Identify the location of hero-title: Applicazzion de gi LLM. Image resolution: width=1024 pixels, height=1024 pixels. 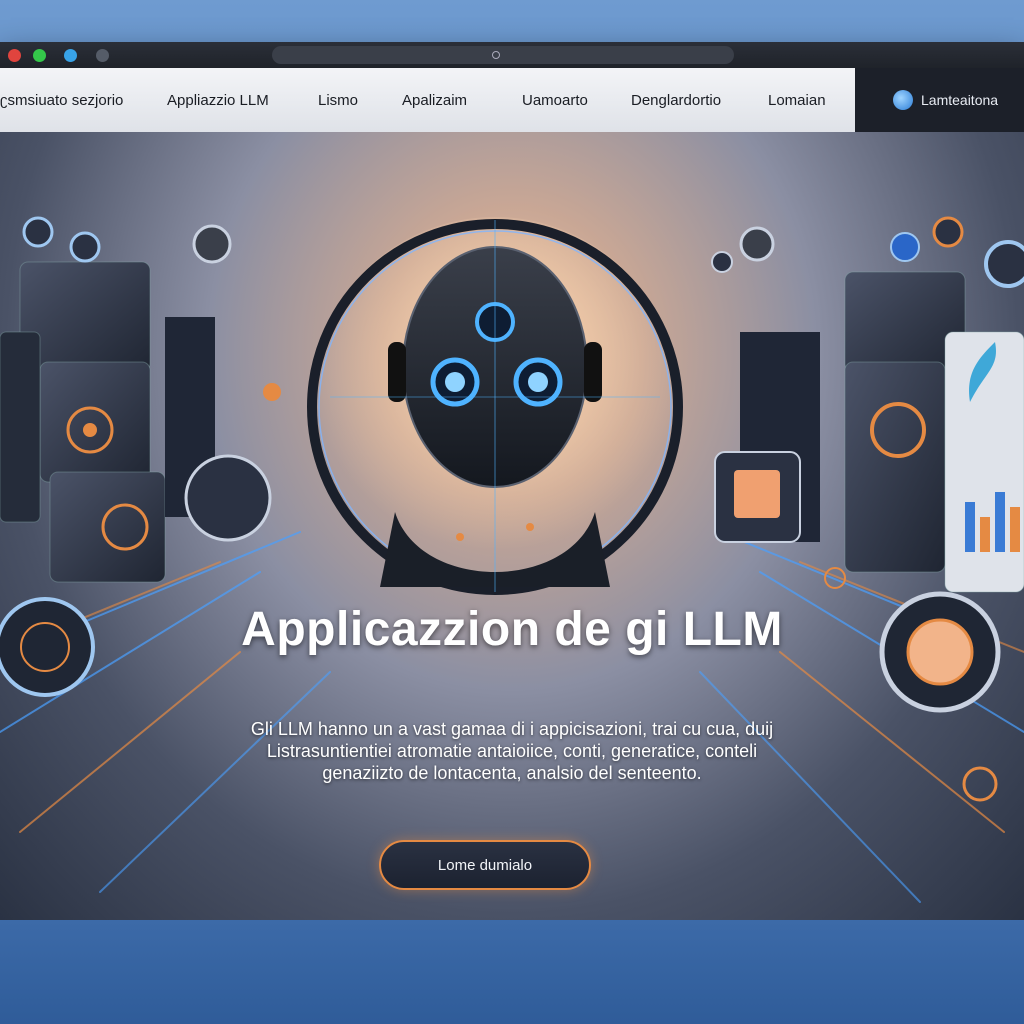
(512, 629).